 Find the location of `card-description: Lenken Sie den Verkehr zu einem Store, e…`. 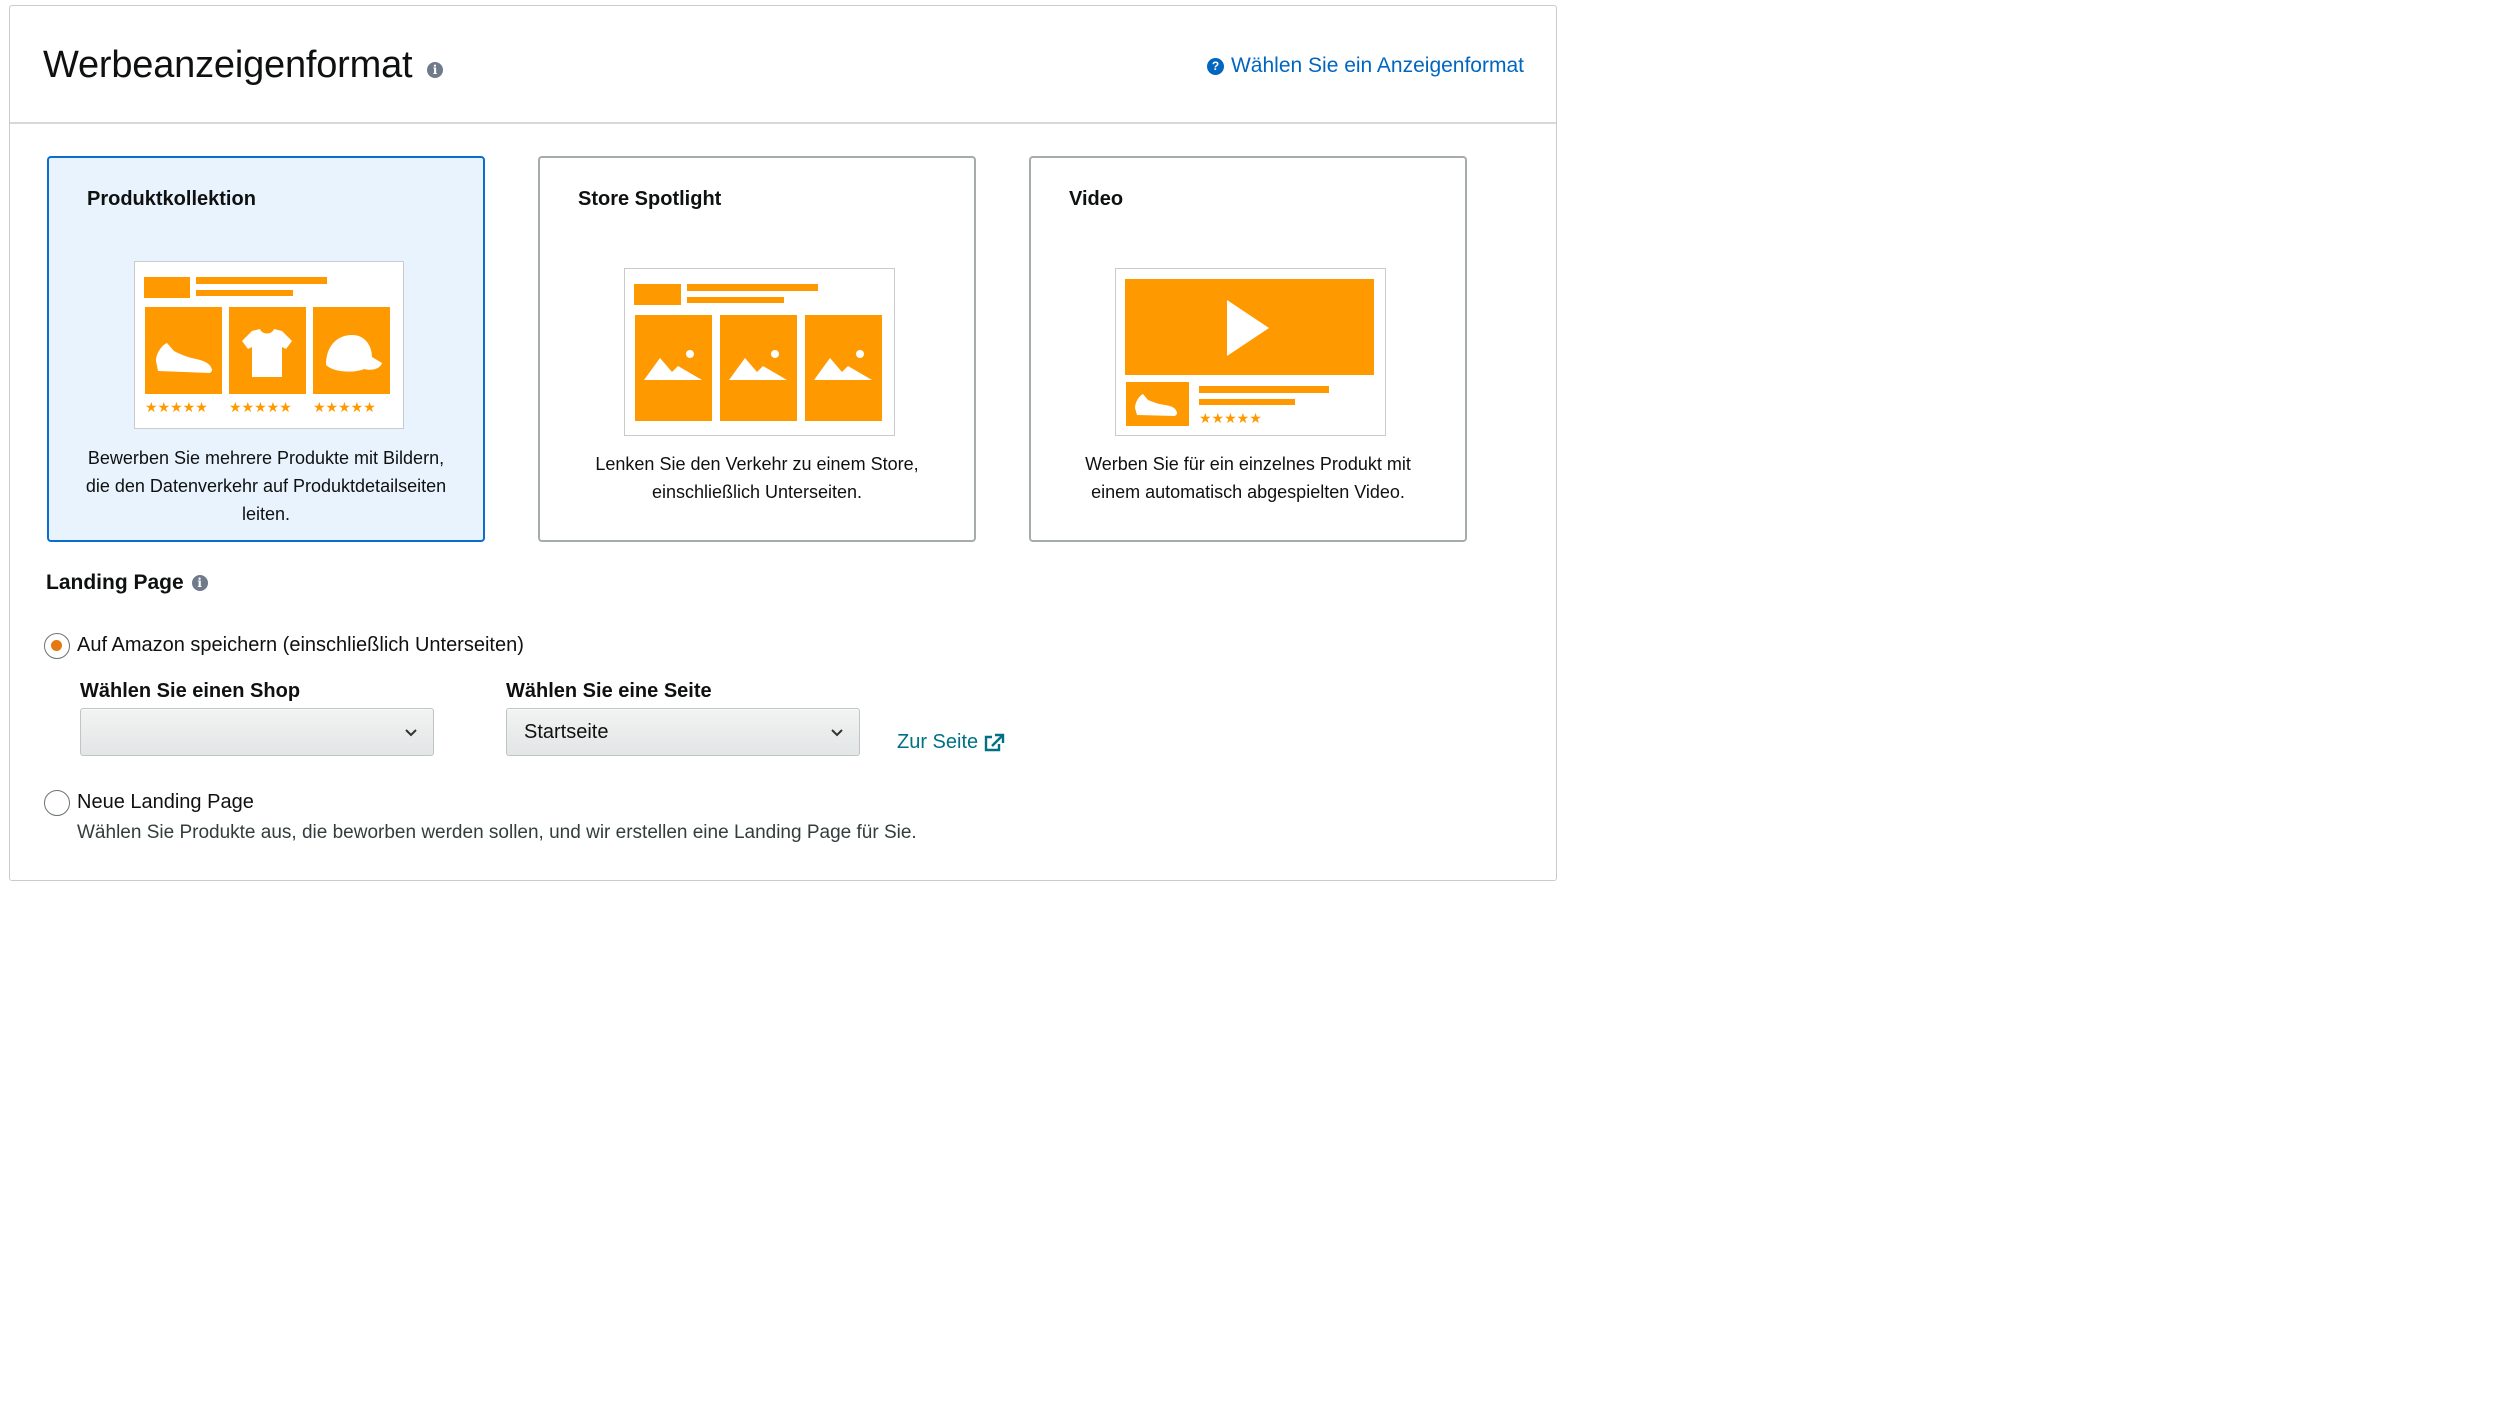

card-description: Lenken Sie den Verkehr zu einem Store, e… is located at coordinates (757, 478).